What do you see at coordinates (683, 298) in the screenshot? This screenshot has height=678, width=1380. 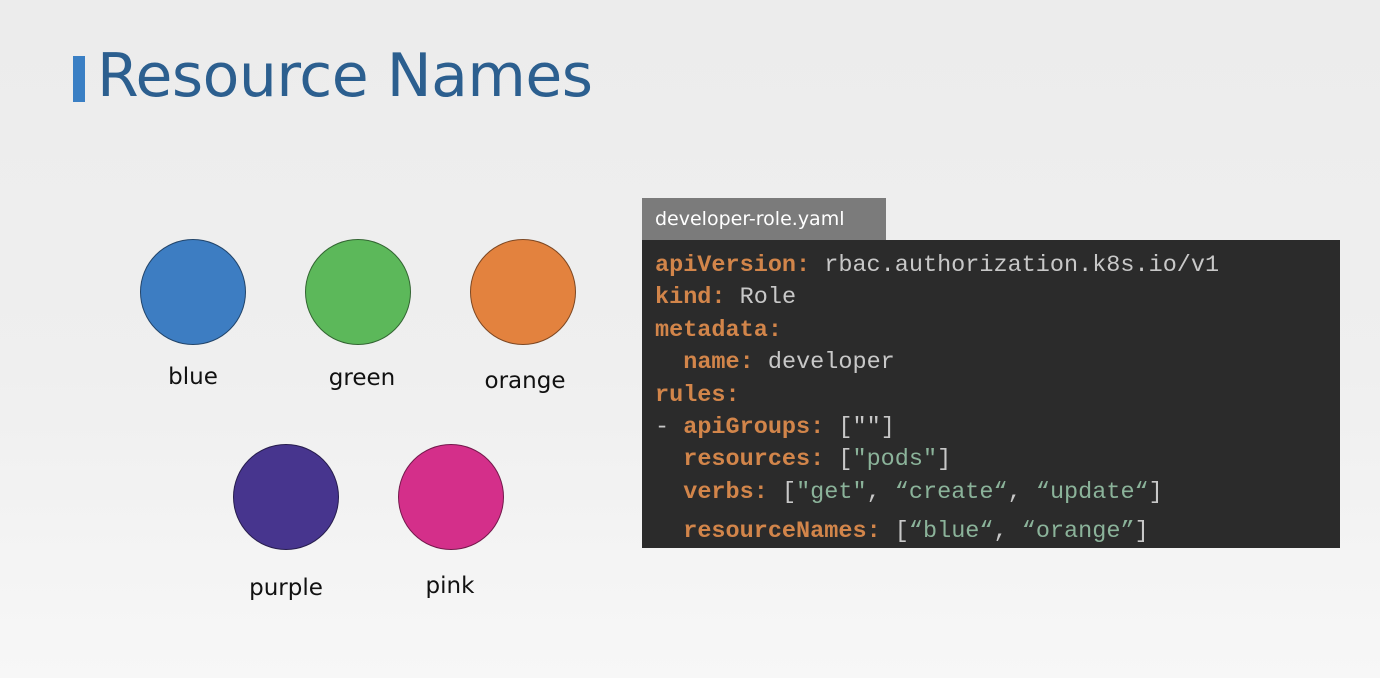 I see `code-key: kind` at bounding box center [683, 298].